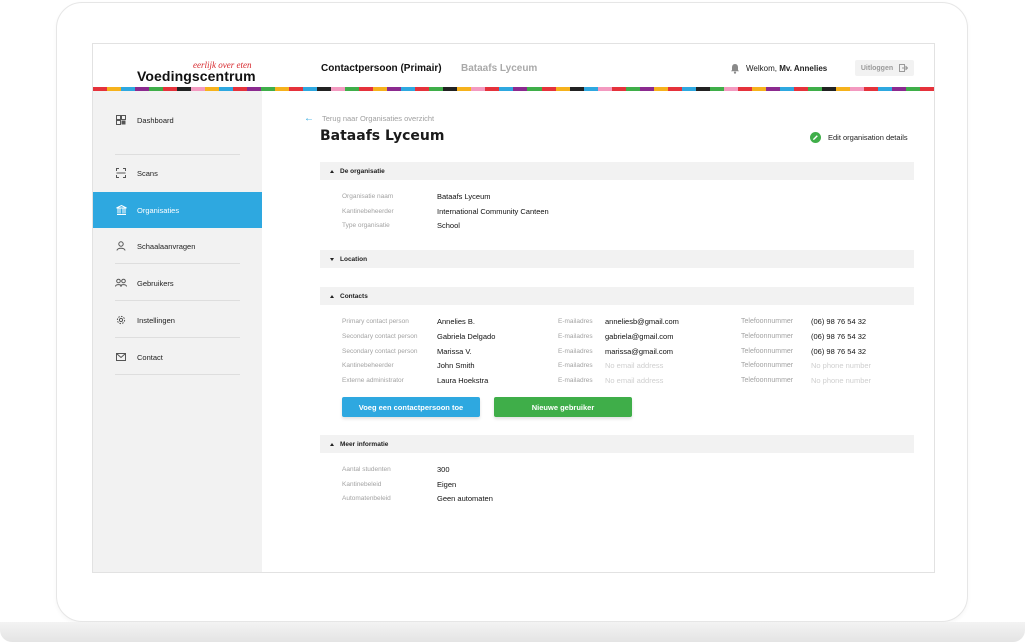  Describe the element at coordinates (639, 351) in the screenshot. I see `contact-email: marissa@gmail.com` at that location.